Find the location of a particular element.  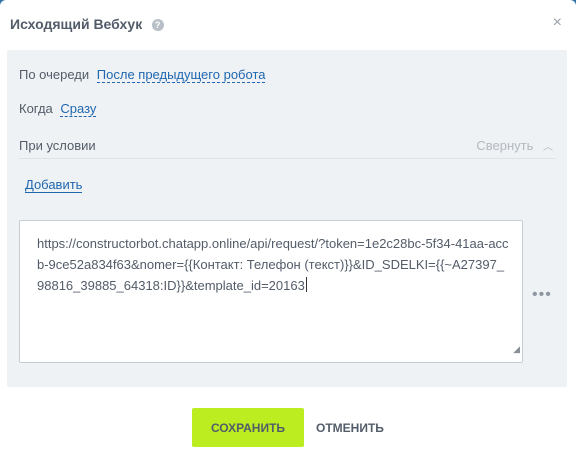

resize-handle-icon: ◢ is located at coordinates (516, 349).